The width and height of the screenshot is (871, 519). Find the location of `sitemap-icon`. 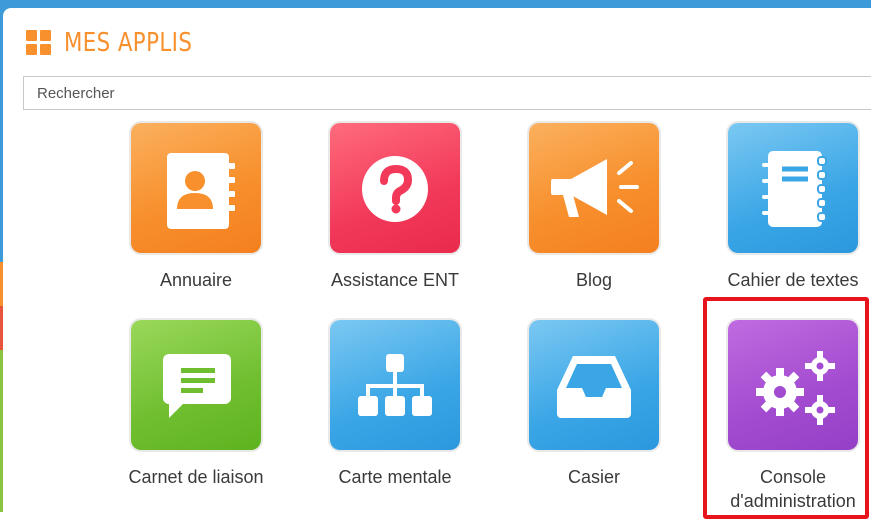

sitemap-icon is located at coordinates (395, 385).